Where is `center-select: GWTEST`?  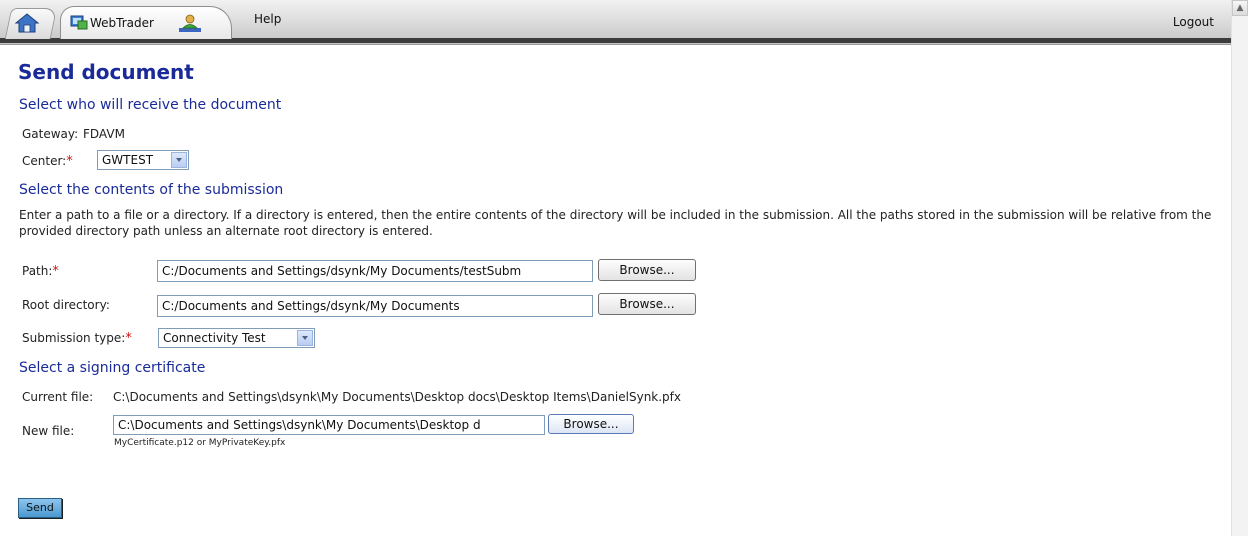
center-select: GWTEST is located at coordinates (143, 160).